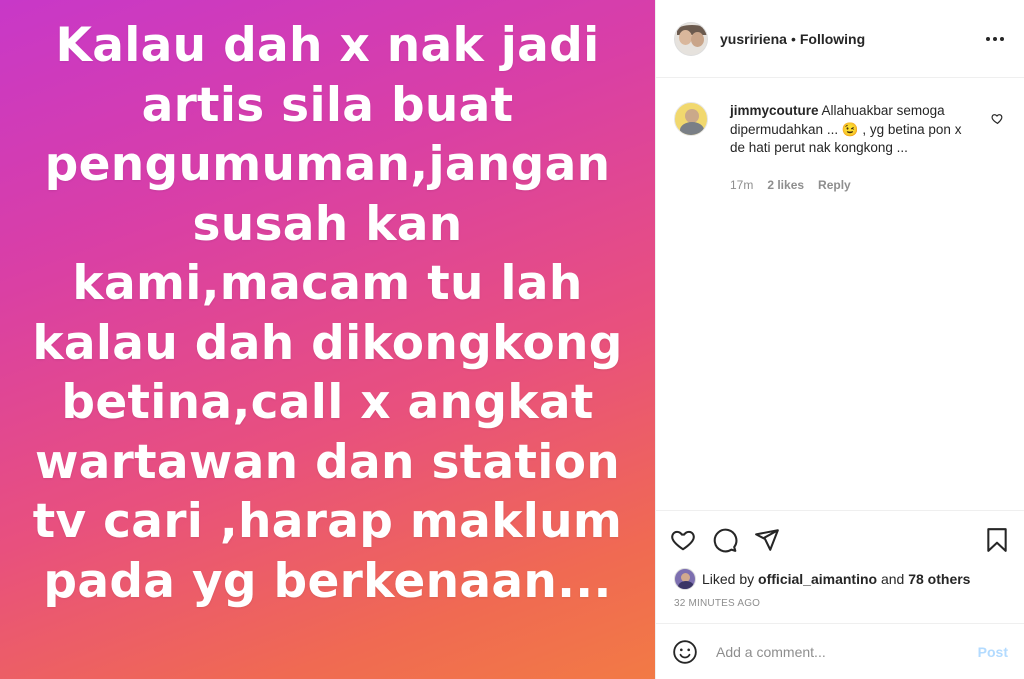 The image size is (1024, 679). What do you see at coordinates (683, 540) in the screenshot?
I see `heart-icon` at bounding box center [683, 540].